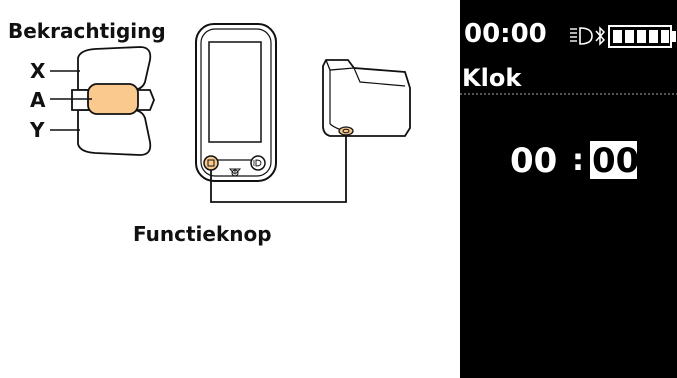 This screenshot has width=677, height=378. Describe the element at coordinates (505, 34) in the screenshot. I see `status-time: 00:00` at that location.